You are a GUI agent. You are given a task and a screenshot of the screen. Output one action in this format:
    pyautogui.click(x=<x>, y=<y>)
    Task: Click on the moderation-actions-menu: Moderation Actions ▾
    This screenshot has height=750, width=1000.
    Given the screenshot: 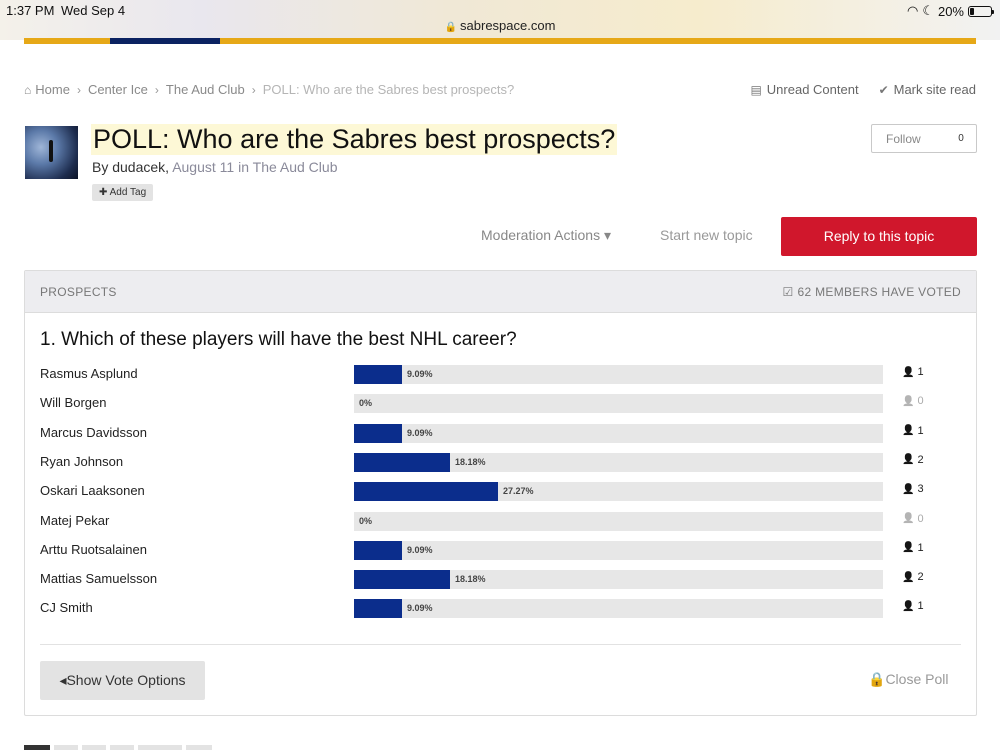 What is the action you would take?
    pyautogui.click(x=546, y=235)
    